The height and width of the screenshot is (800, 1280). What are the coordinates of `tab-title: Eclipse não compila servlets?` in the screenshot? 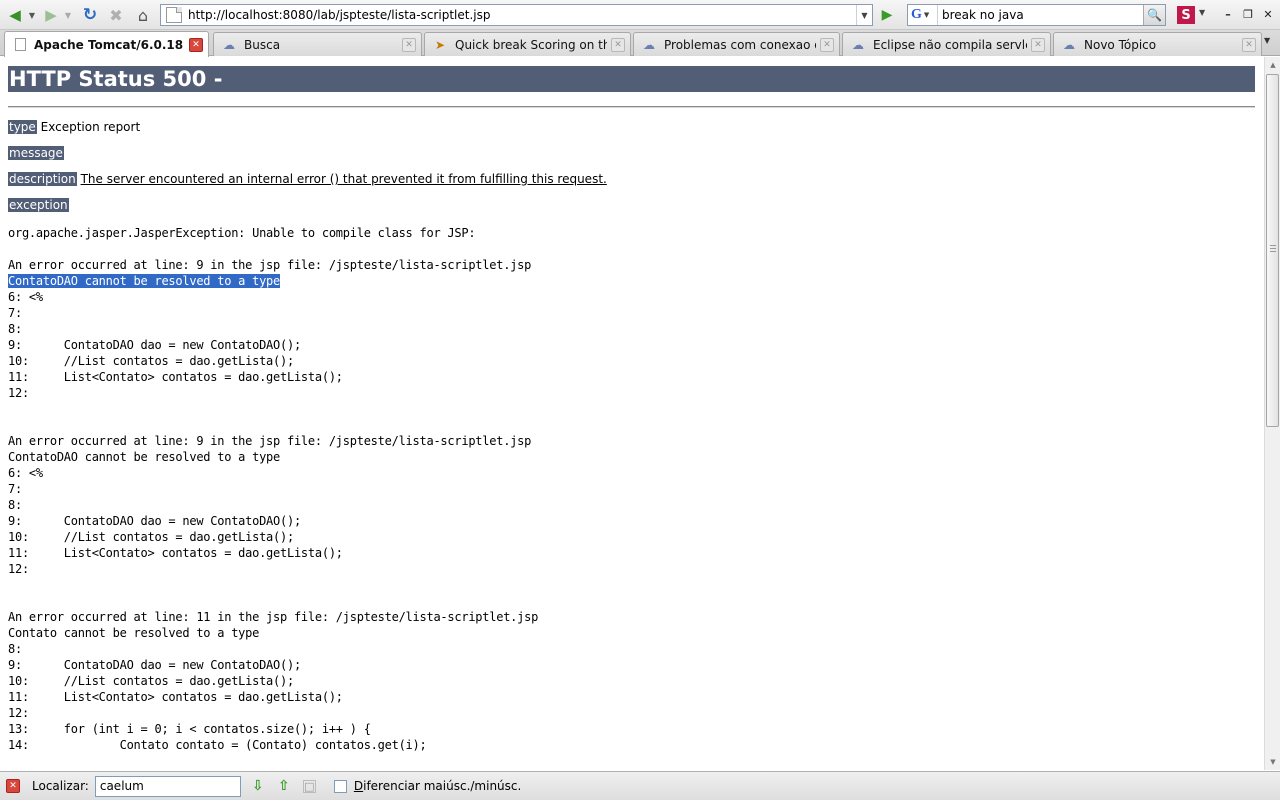 It's located at (950, 44).